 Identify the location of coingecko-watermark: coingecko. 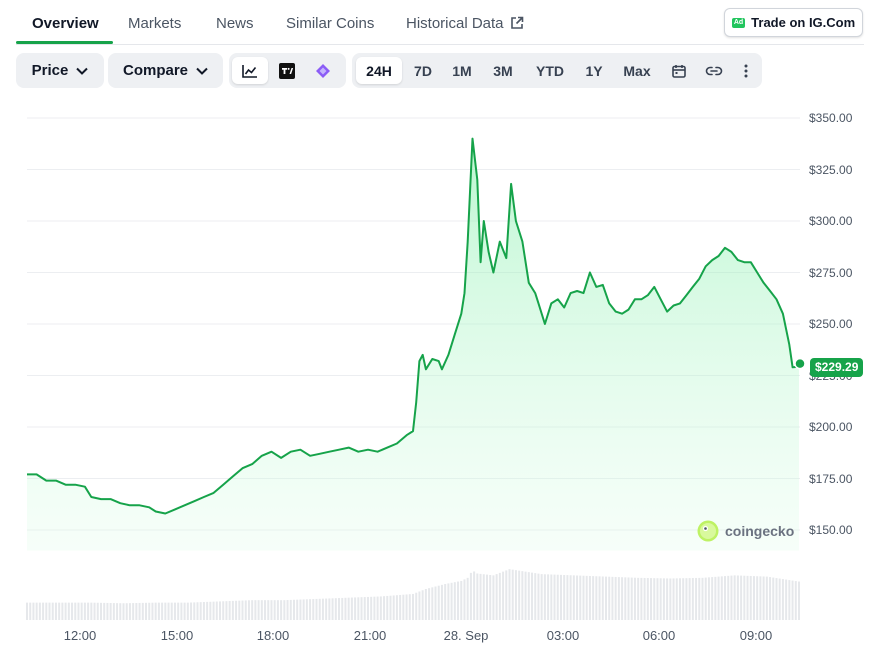
(745, 531).